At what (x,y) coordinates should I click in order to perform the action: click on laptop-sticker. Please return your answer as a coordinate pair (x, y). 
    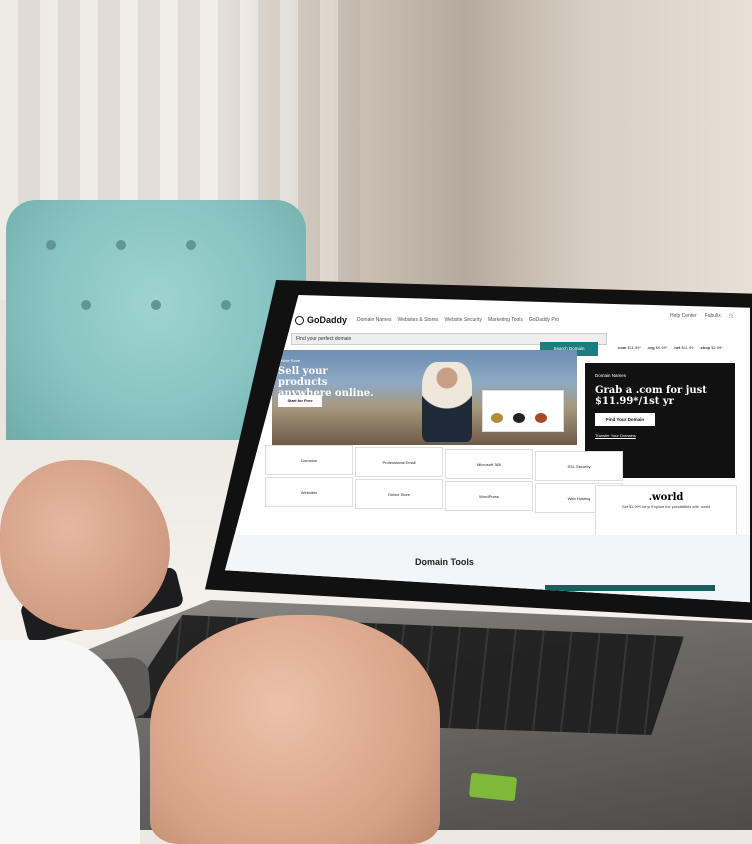
    Looking at the image, I should click on (493, 787).